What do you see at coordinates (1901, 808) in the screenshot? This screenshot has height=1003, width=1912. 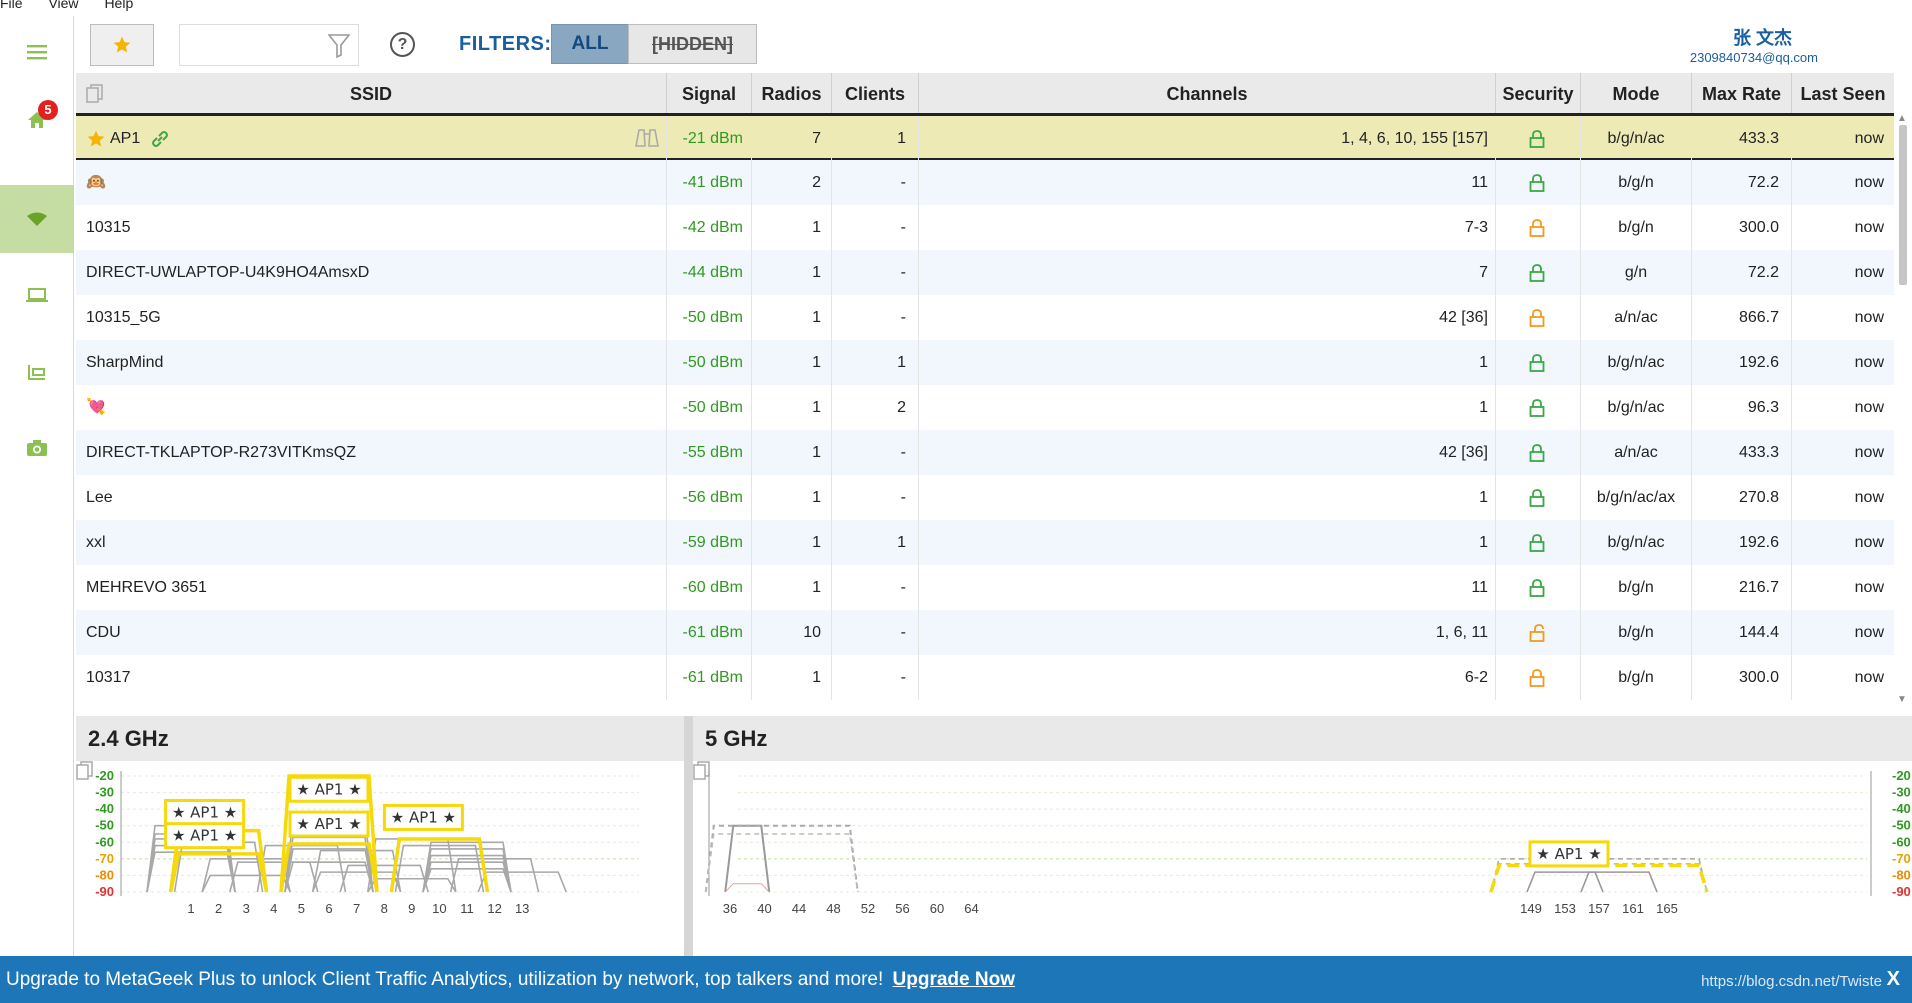 I see `y-tick-label: -40` at bounding box center [1901, 808].